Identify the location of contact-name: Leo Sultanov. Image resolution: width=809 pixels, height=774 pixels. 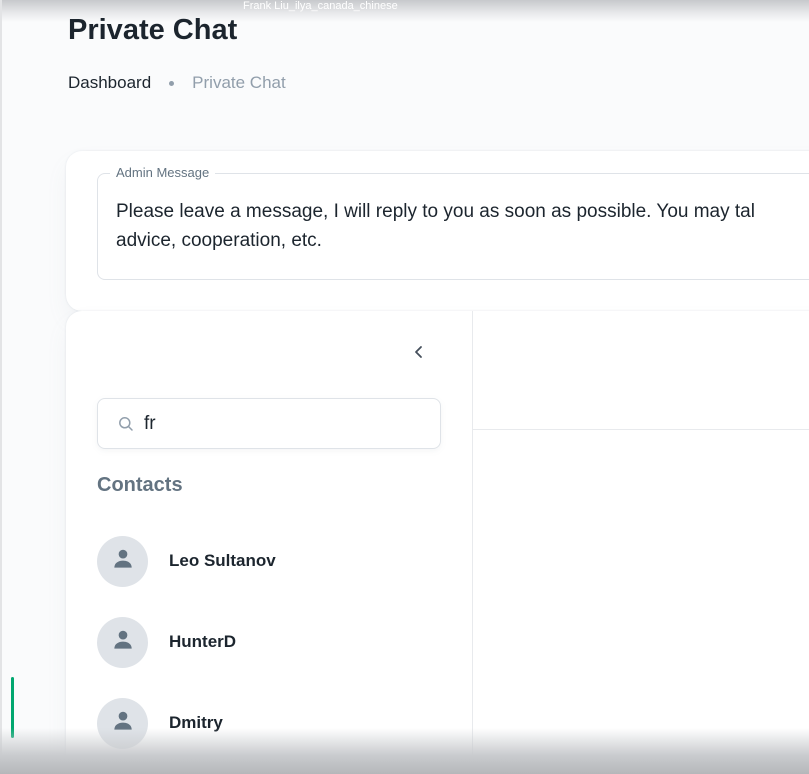
(222, 560).